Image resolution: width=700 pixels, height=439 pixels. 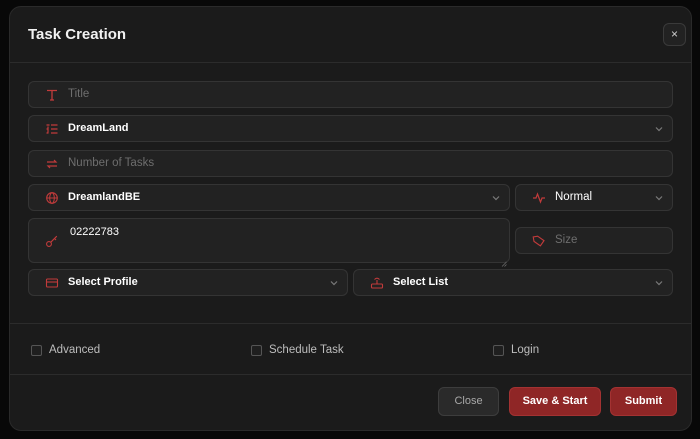 What do you see at coordinates (555, 401) in the screenshot?
I see `save-and-start-button: Save & Start` at bounding box center [555, 401].